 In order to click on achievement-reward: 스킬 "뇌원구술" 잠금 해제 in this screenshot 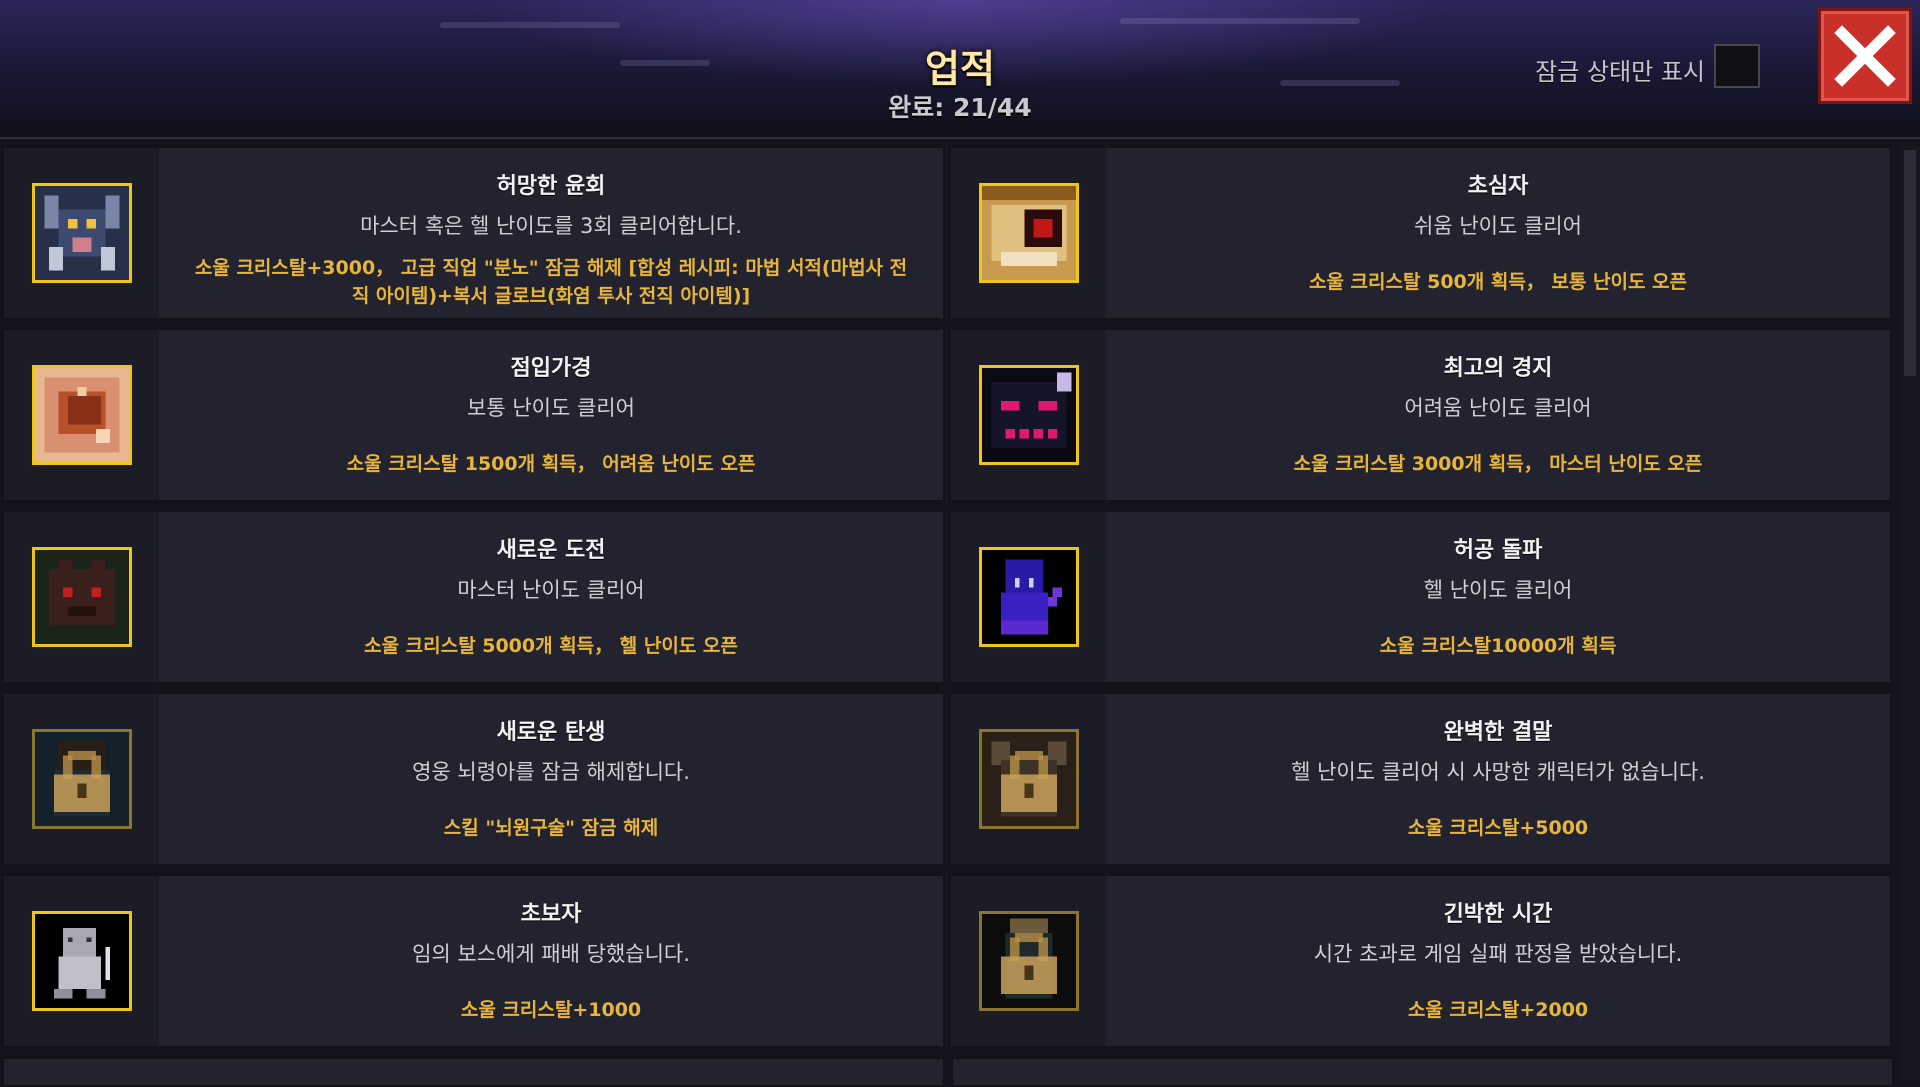, I will do `click(551, 828)`.